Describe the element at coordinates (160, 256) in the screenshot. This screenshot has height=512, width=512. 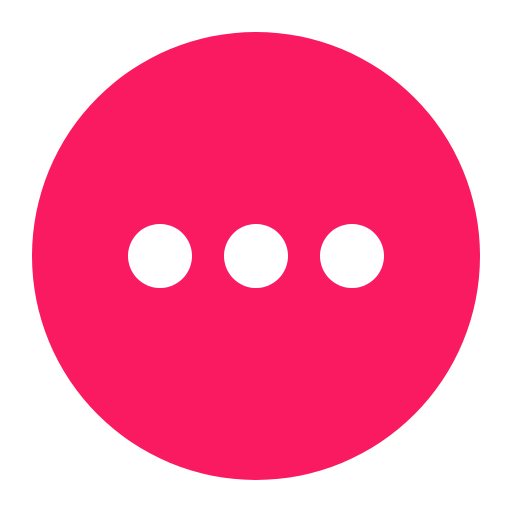
I see `dot-left` at that location.